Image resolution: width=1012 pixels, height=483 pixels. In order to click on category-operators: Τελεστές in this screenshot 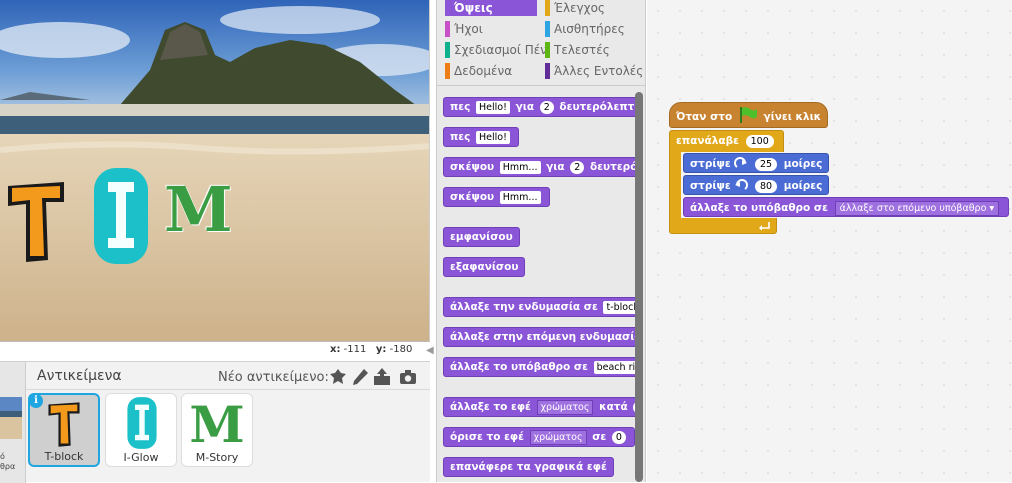, I will do `click(577, 50)`.